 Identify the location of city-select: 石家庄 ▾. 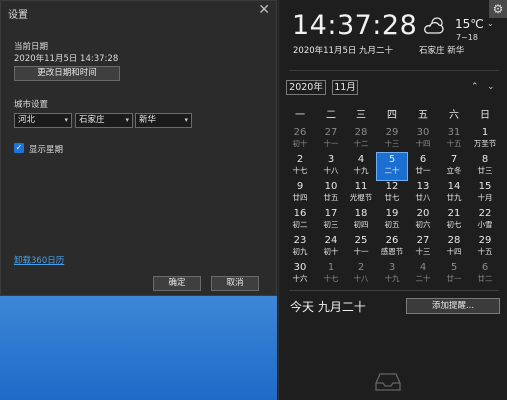
(104, 120).